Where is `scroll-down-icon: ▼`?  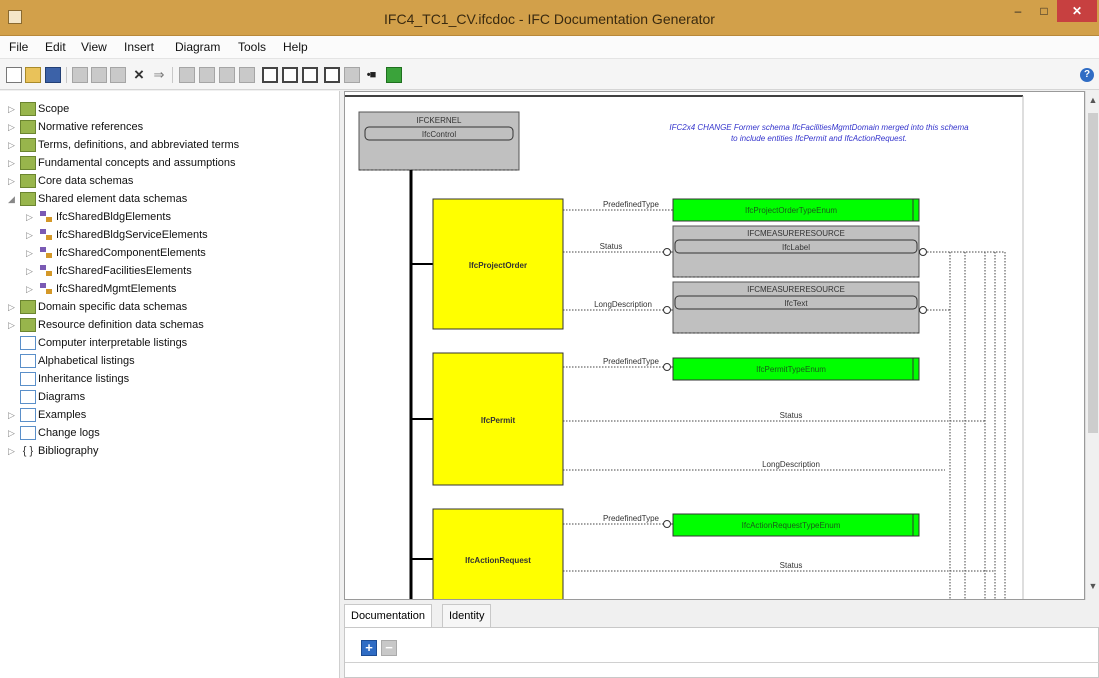 scroll-down-icon: ▼ is located at coordinates (1092, 586).